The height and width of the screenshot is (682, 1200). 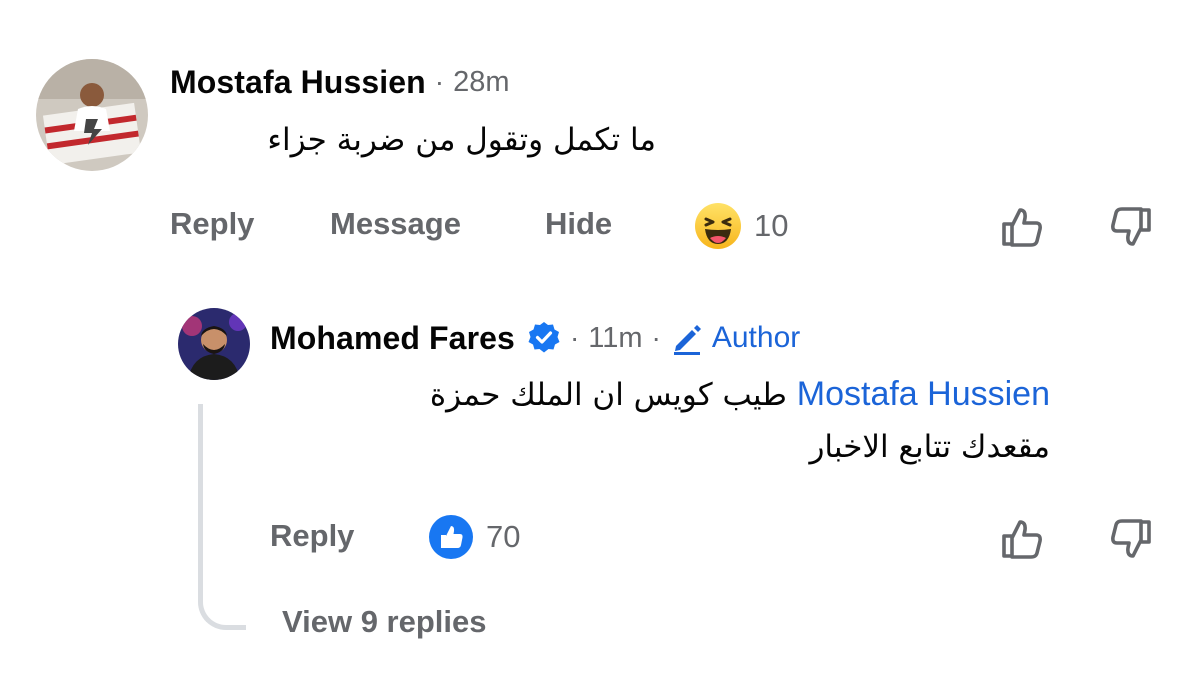 I want to click on commenter-avatar, so click(x=92, y=115).